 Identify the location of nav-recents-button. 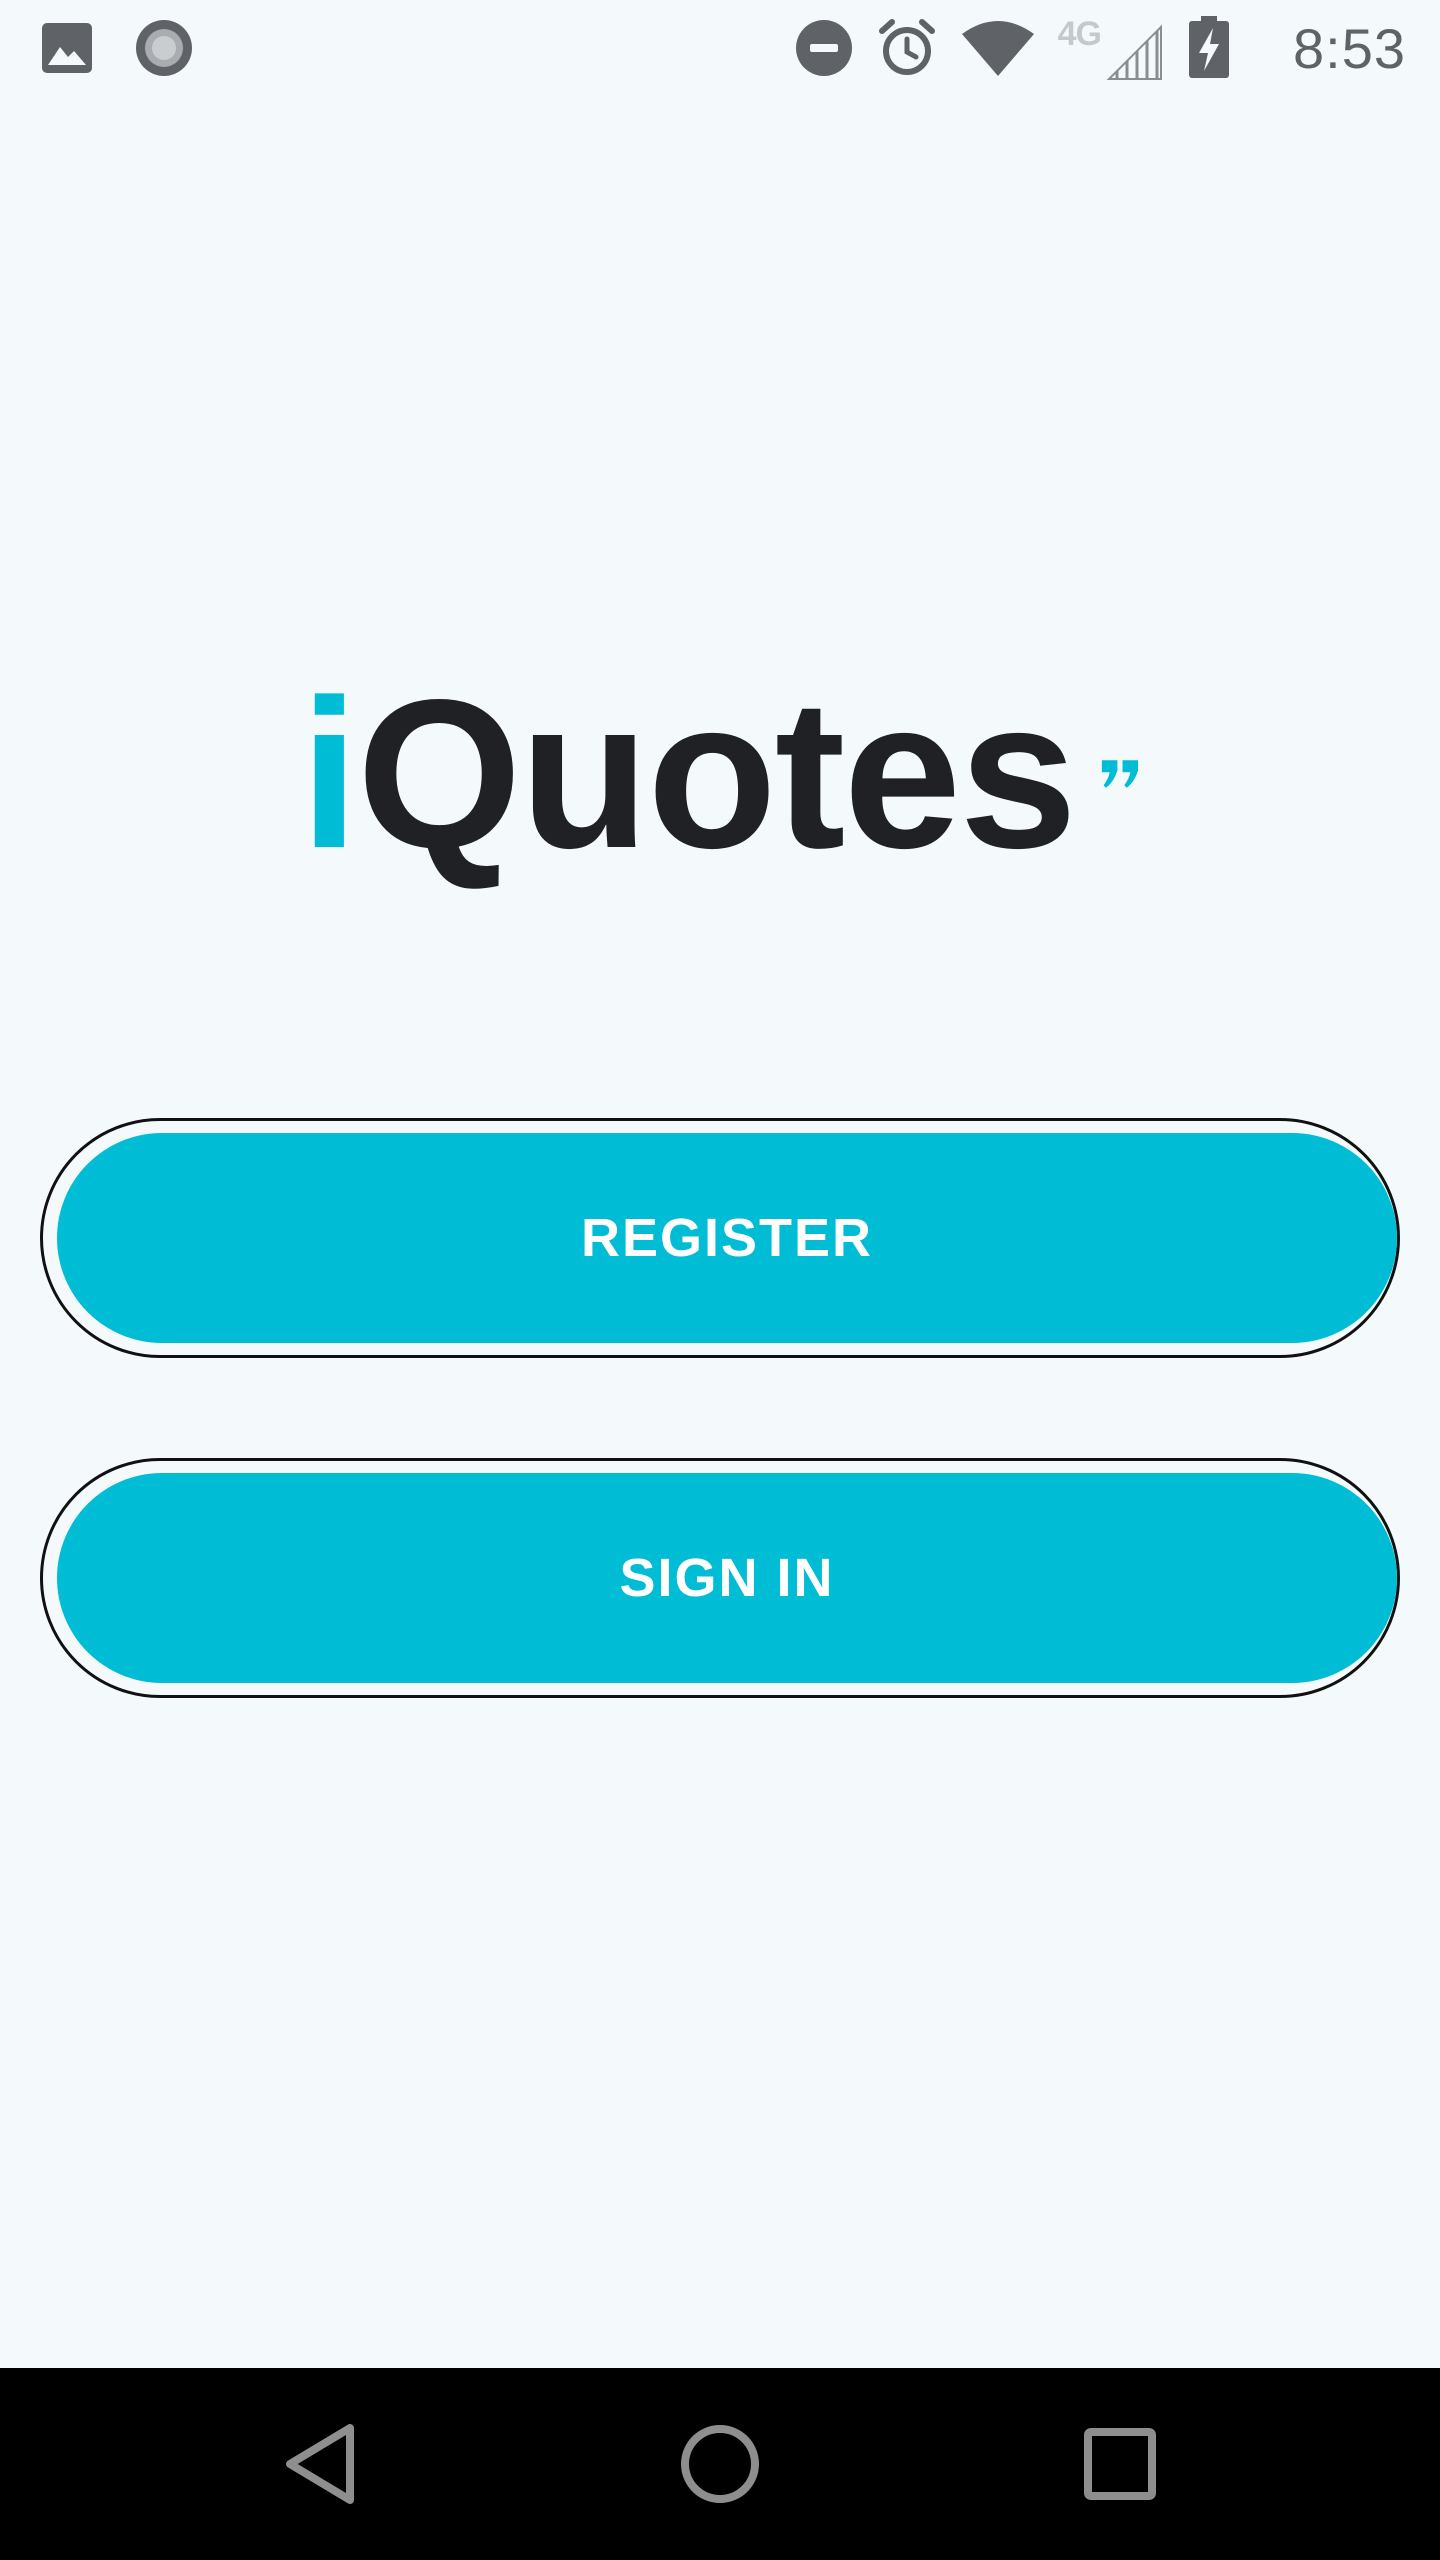
(1120, 2464).